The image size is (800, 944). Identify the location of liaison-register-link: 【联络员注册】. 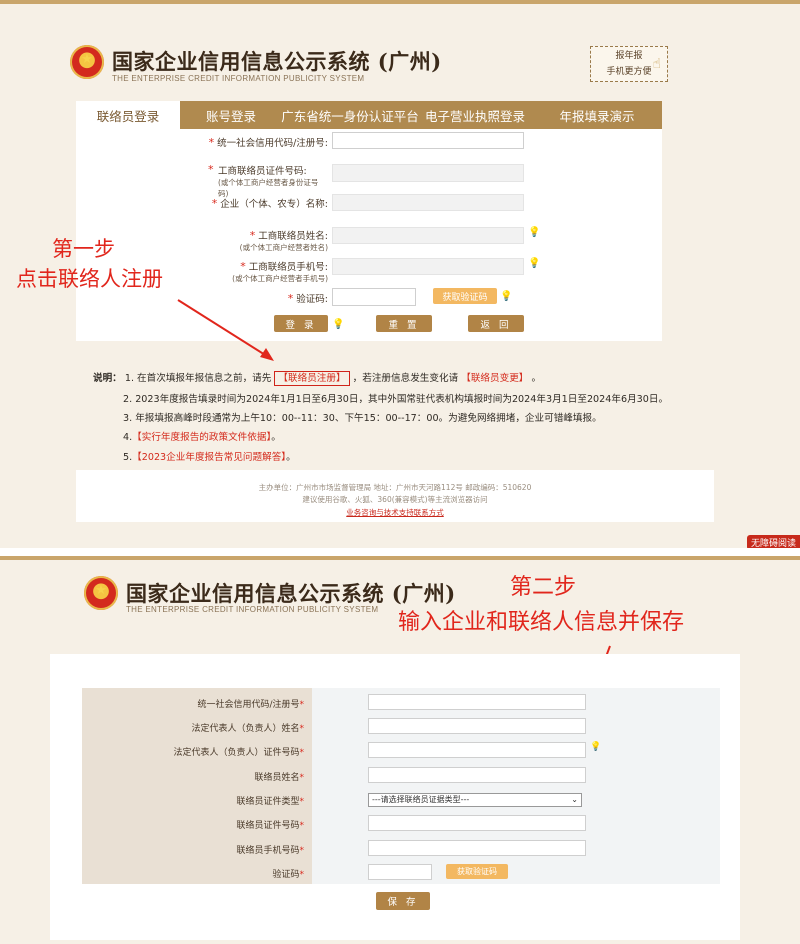
(312, 378).